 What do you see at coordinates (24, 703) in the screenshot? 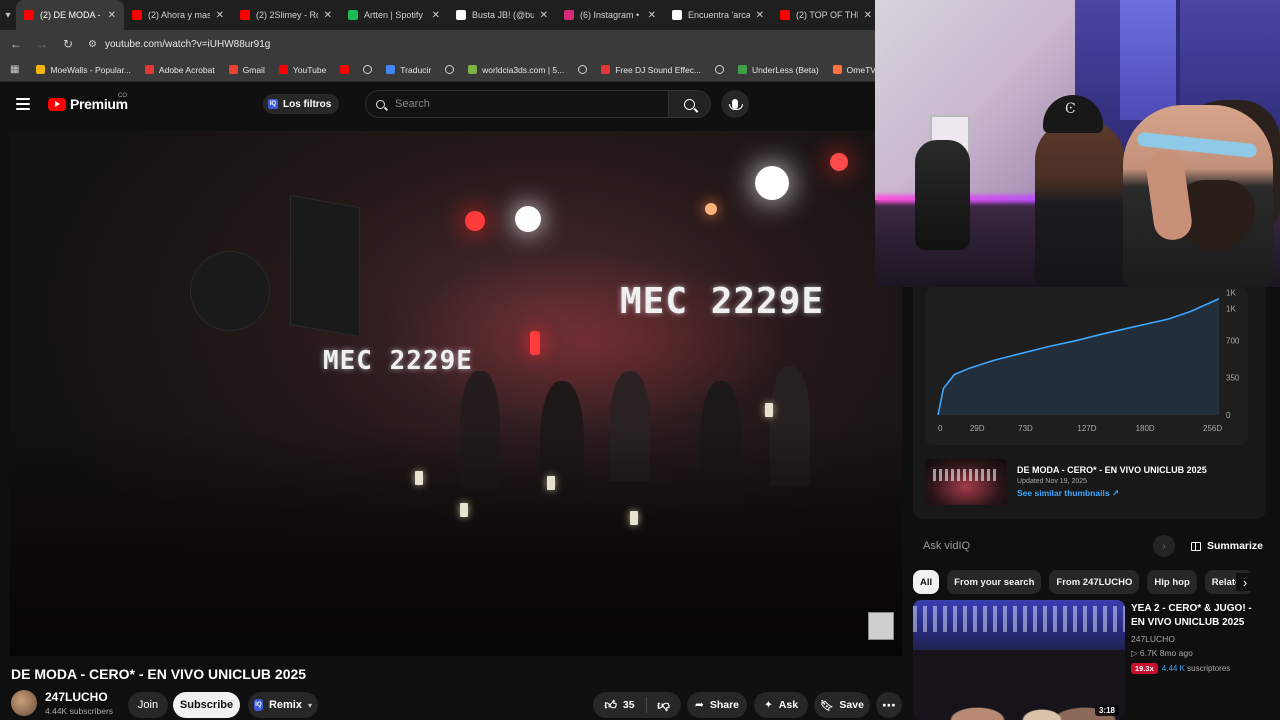
I see `channel-avatar` at bounding box center [24, 703].